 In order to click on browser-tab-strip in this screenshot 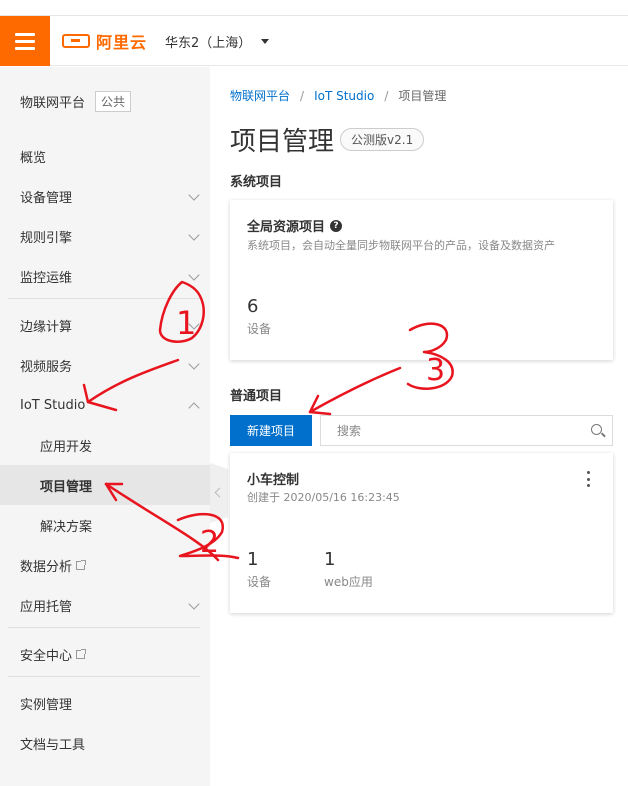, I will do `click(314, 8)`.